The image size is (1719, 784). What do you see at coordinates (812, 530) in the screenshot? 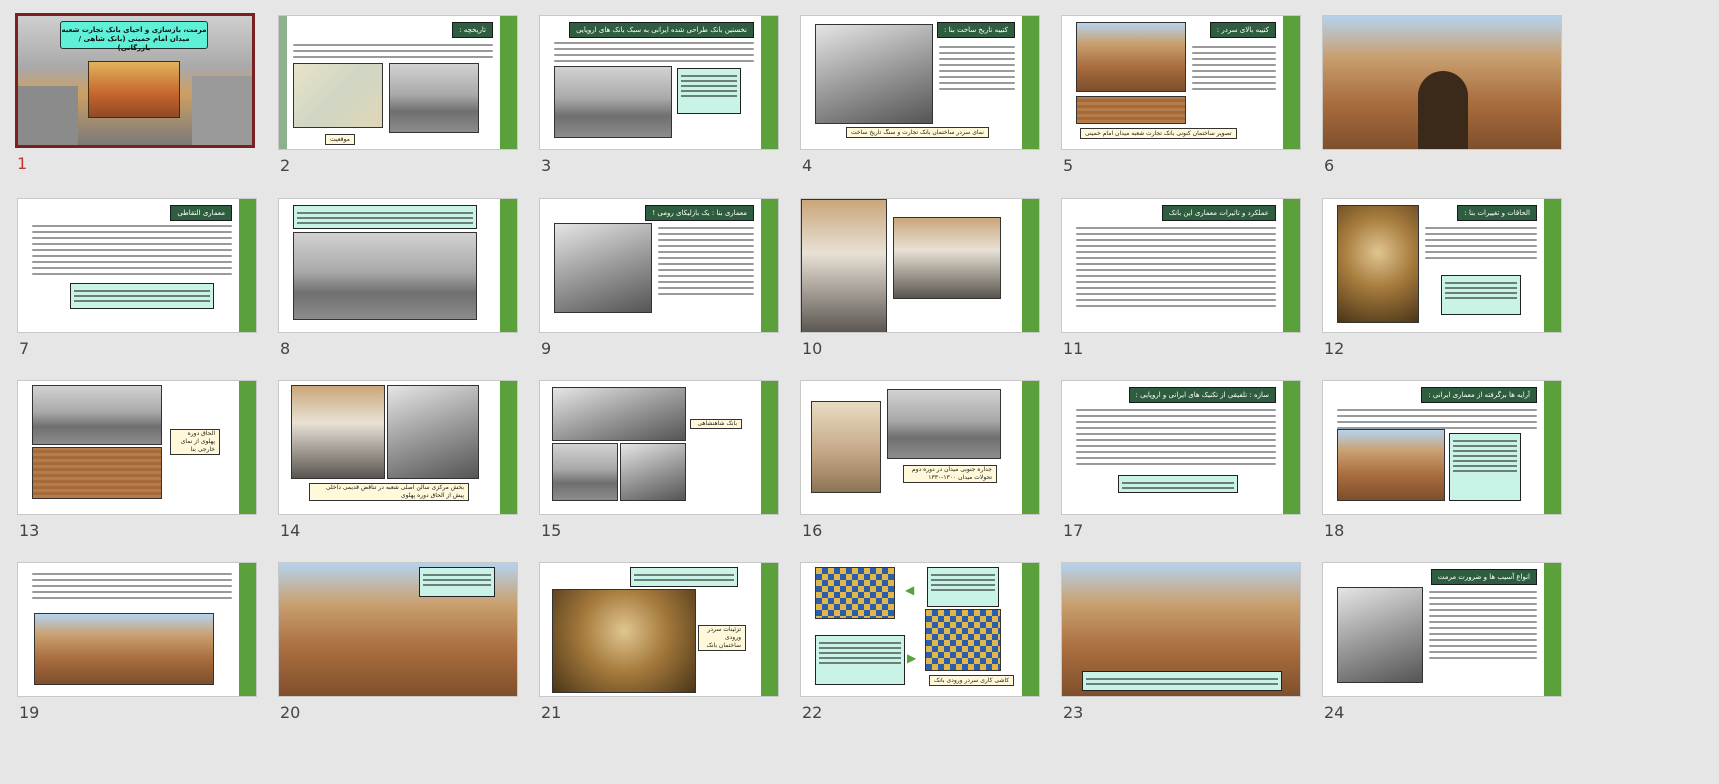
I see `slide-number: 16` at bounding box center [812, 530].